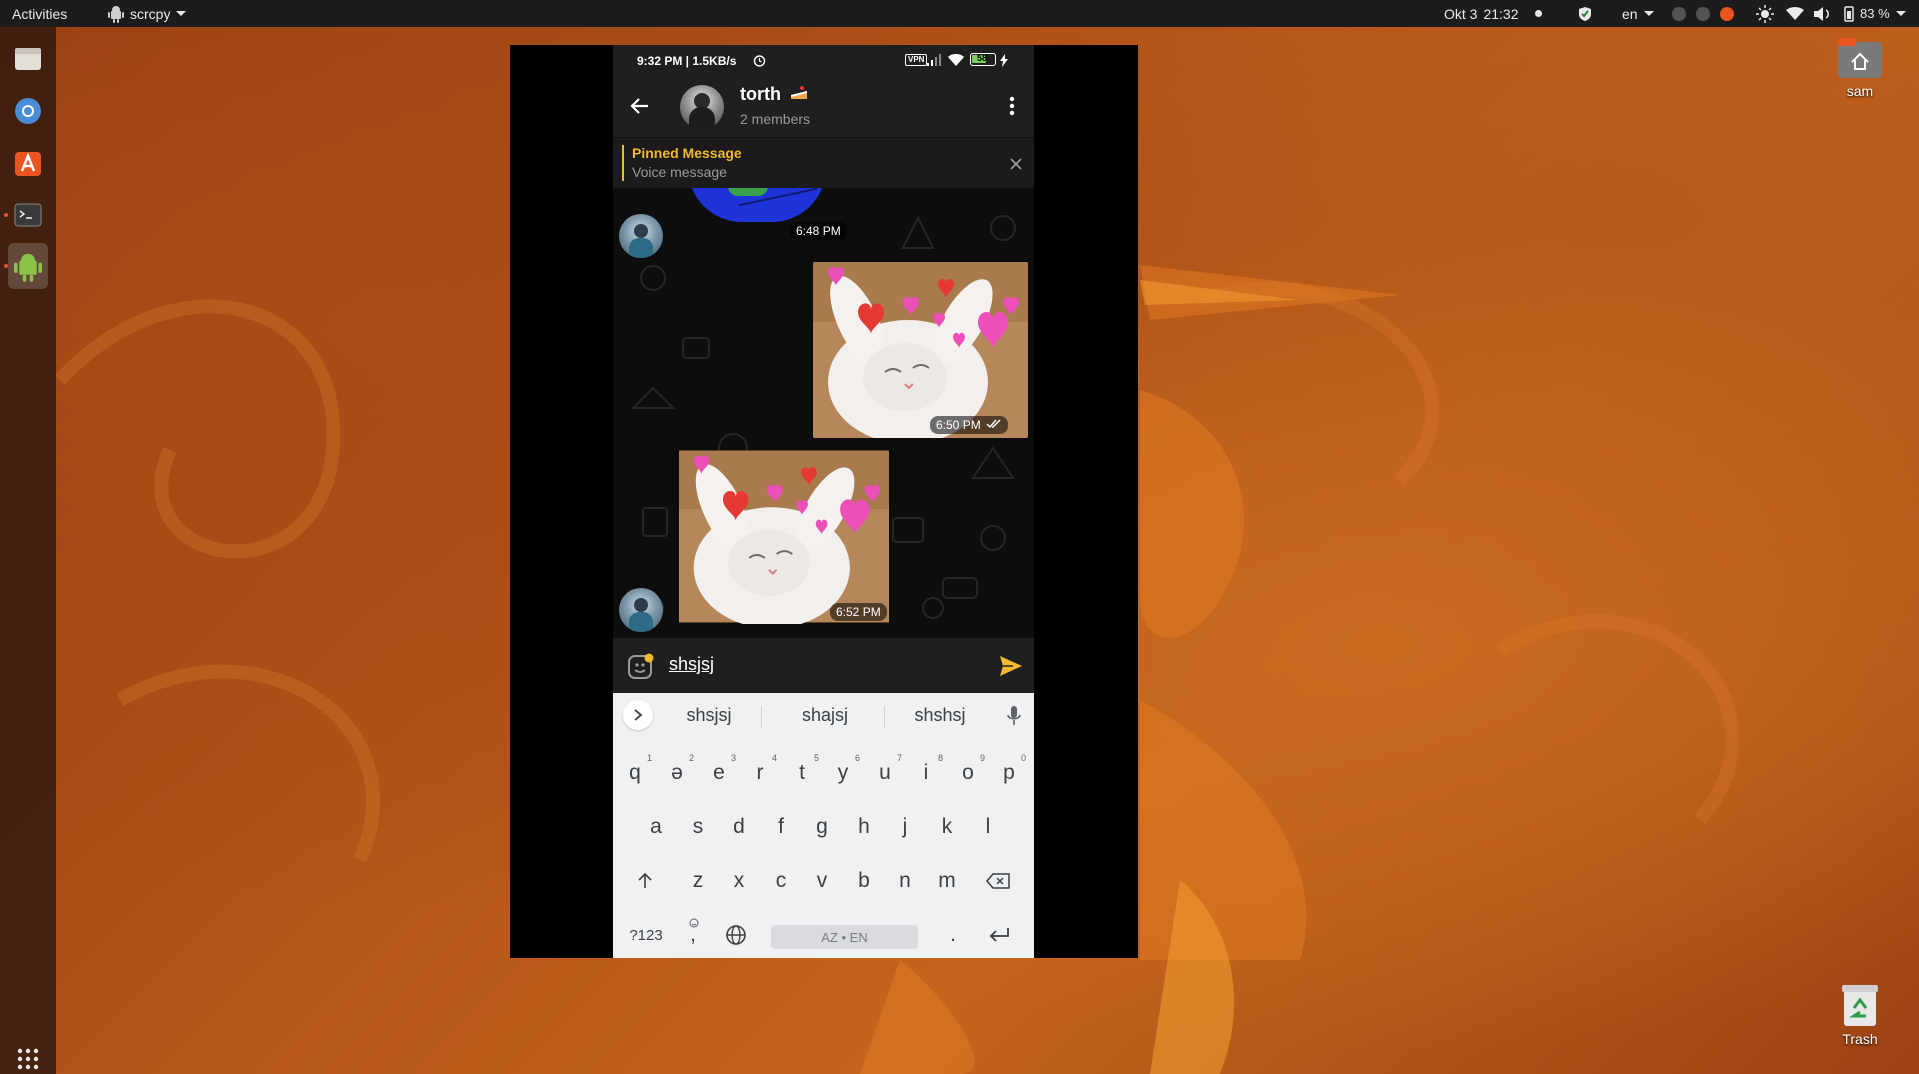 The image size is (1919, 1074). Describe the element at coordinates (28, 59) in the screenshot. I see `files-app-icon` at that location.